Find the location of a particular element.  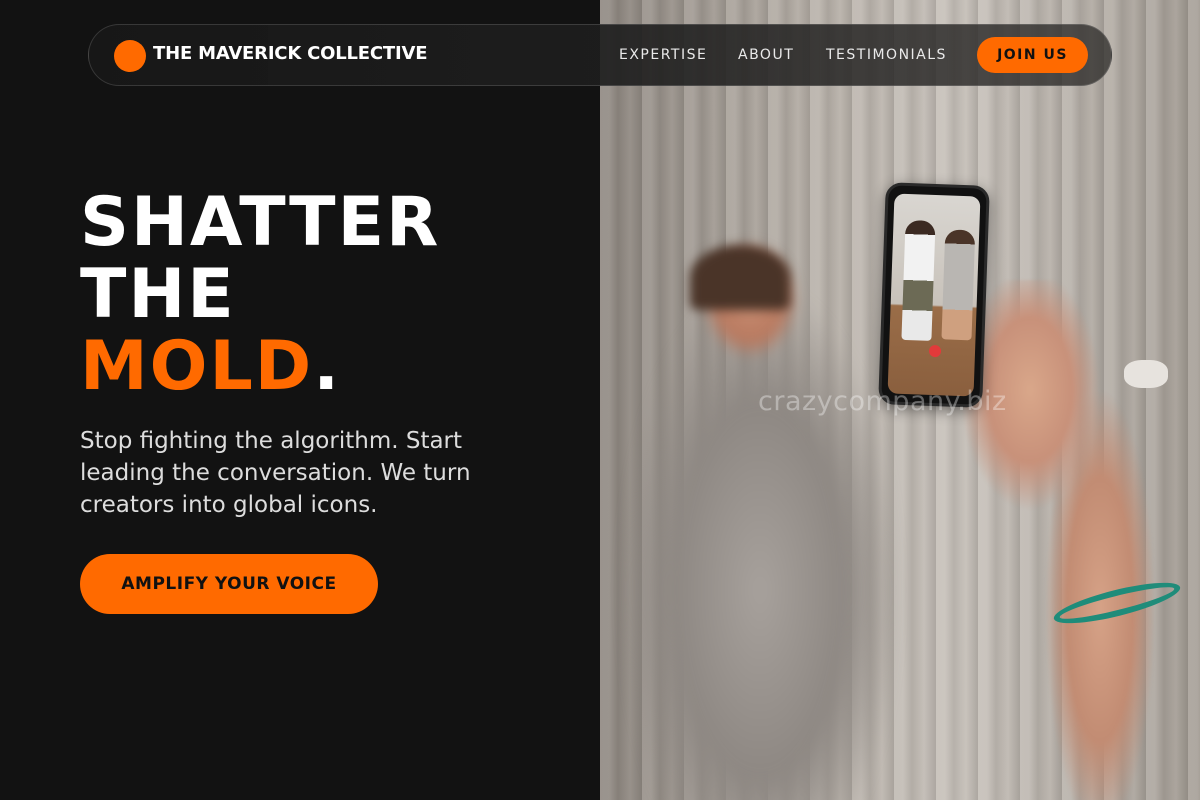

smartphone is located at coordinates (934, 295).